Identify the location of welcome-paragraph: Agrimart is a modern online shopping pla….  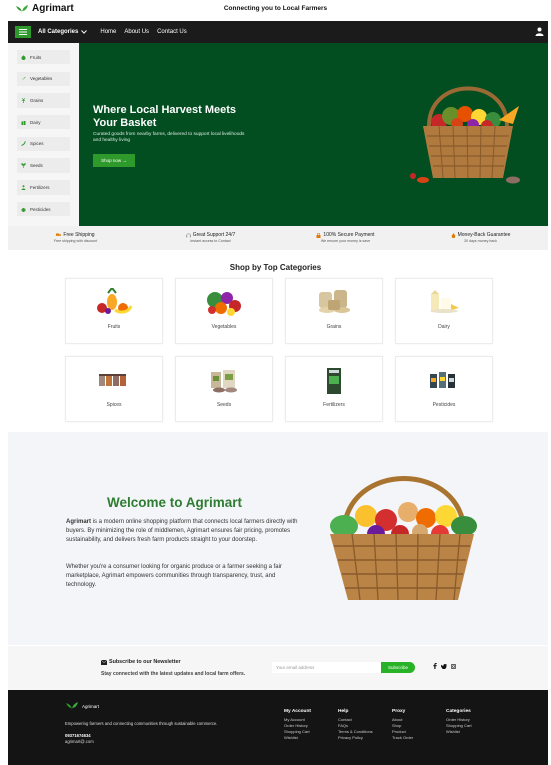
(186, 531).